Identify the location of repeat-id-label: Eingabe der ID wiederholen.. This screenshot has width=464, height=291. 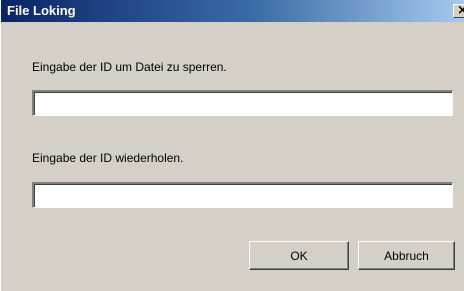
(108, 158).